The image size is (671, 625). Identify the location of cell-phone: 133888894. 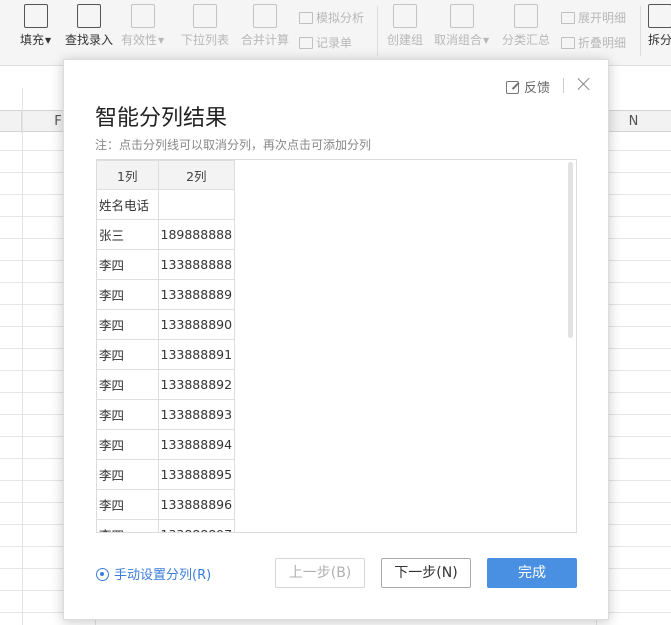
(196, 444).